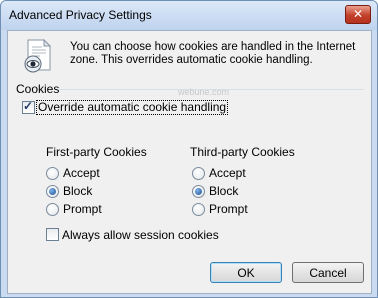 The height and width of the screenshot is (298, 378). I want to click on session-cookies-checkbox, so click(52, 234).